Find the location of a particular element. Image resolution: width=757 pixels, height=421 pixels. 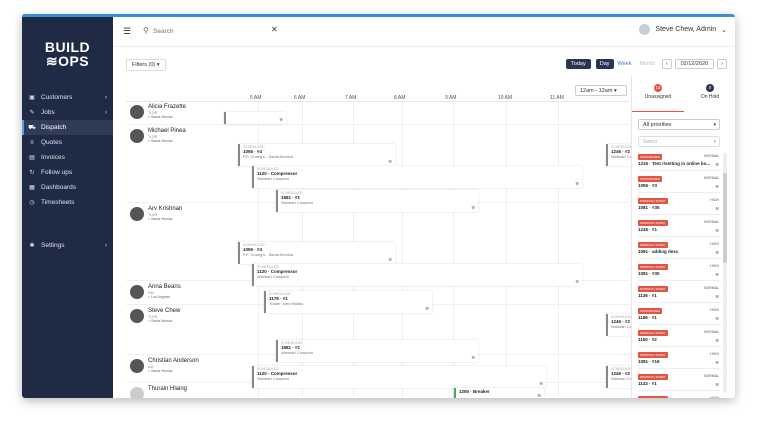

unassigned-job-item: UNASSIGNED HIGH 1186 · #1 ⚒ is located at coordinates (679, 316).